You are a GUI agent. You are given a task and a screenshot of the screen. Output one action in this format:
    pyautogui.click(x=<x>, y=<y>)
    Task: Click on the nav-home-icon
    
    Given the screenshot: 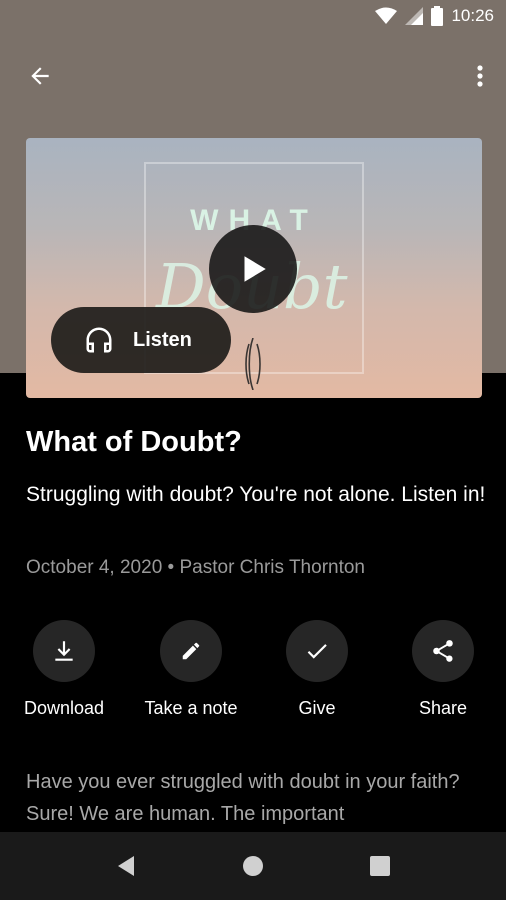 What is the action you would take?
    pyautogui.click(x=253, y=866)
    